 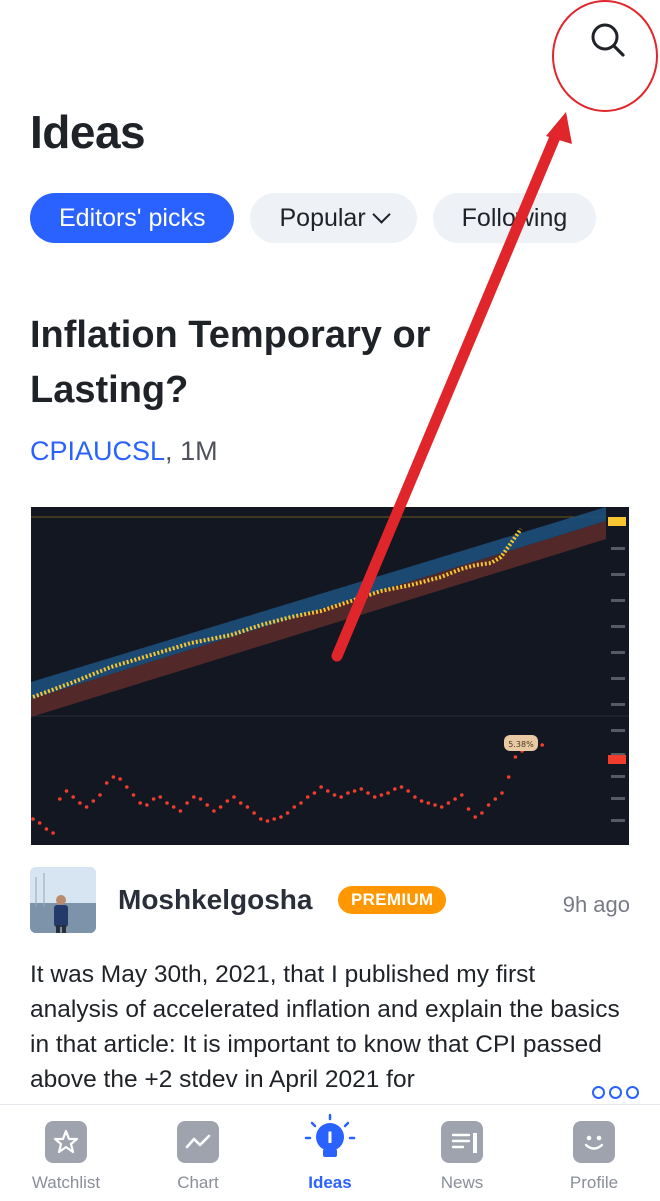 I want to click on nav-ideas: I Ideas, so click(x=330, y=1153).